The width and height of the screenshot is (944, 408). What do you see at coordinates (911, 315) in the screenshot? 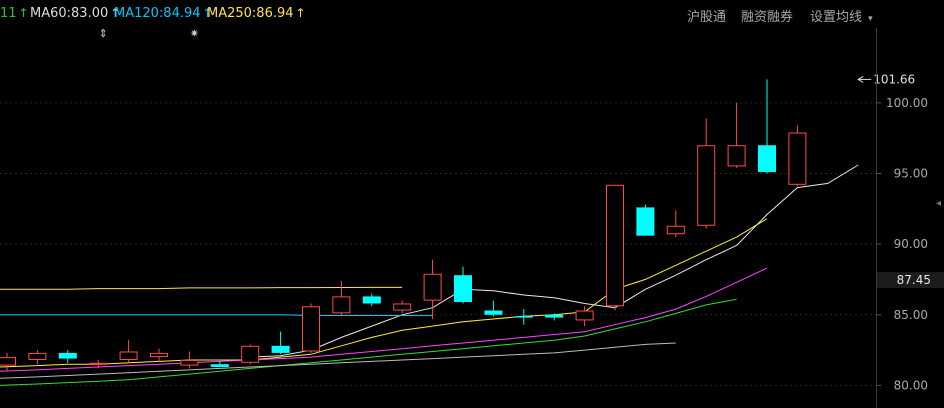
I see `y-tick-label: 85.00` at bounding box center [911, 315].